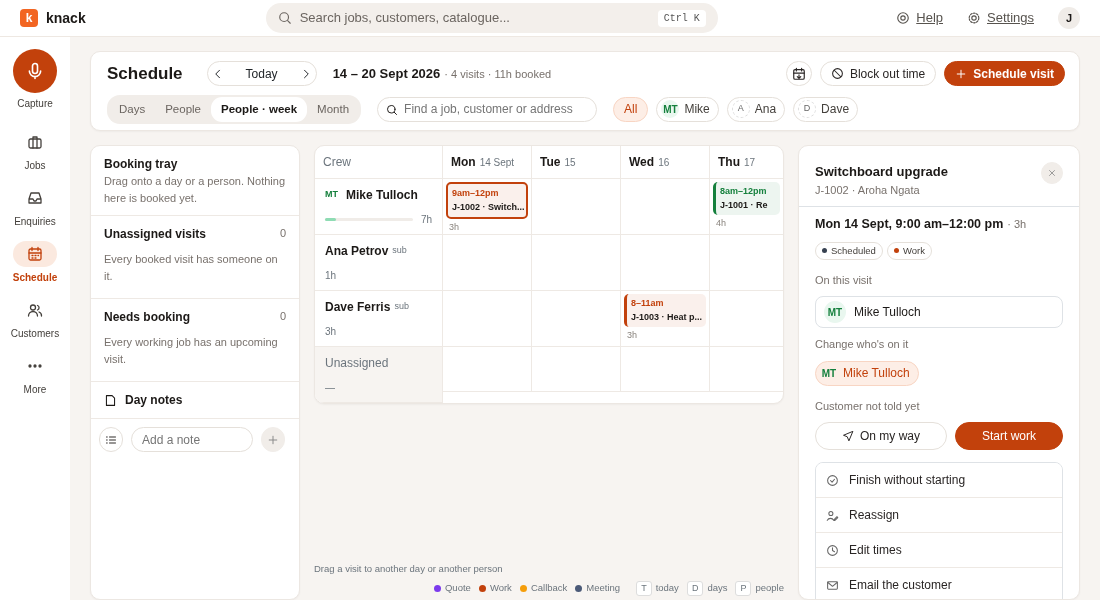 The height and width of the screenshot is (600, 1100). What do you see at coordinates (881, 436) in the screenshot?
I see `on-my-way-button: On my way` at bounding box center [881, 436].